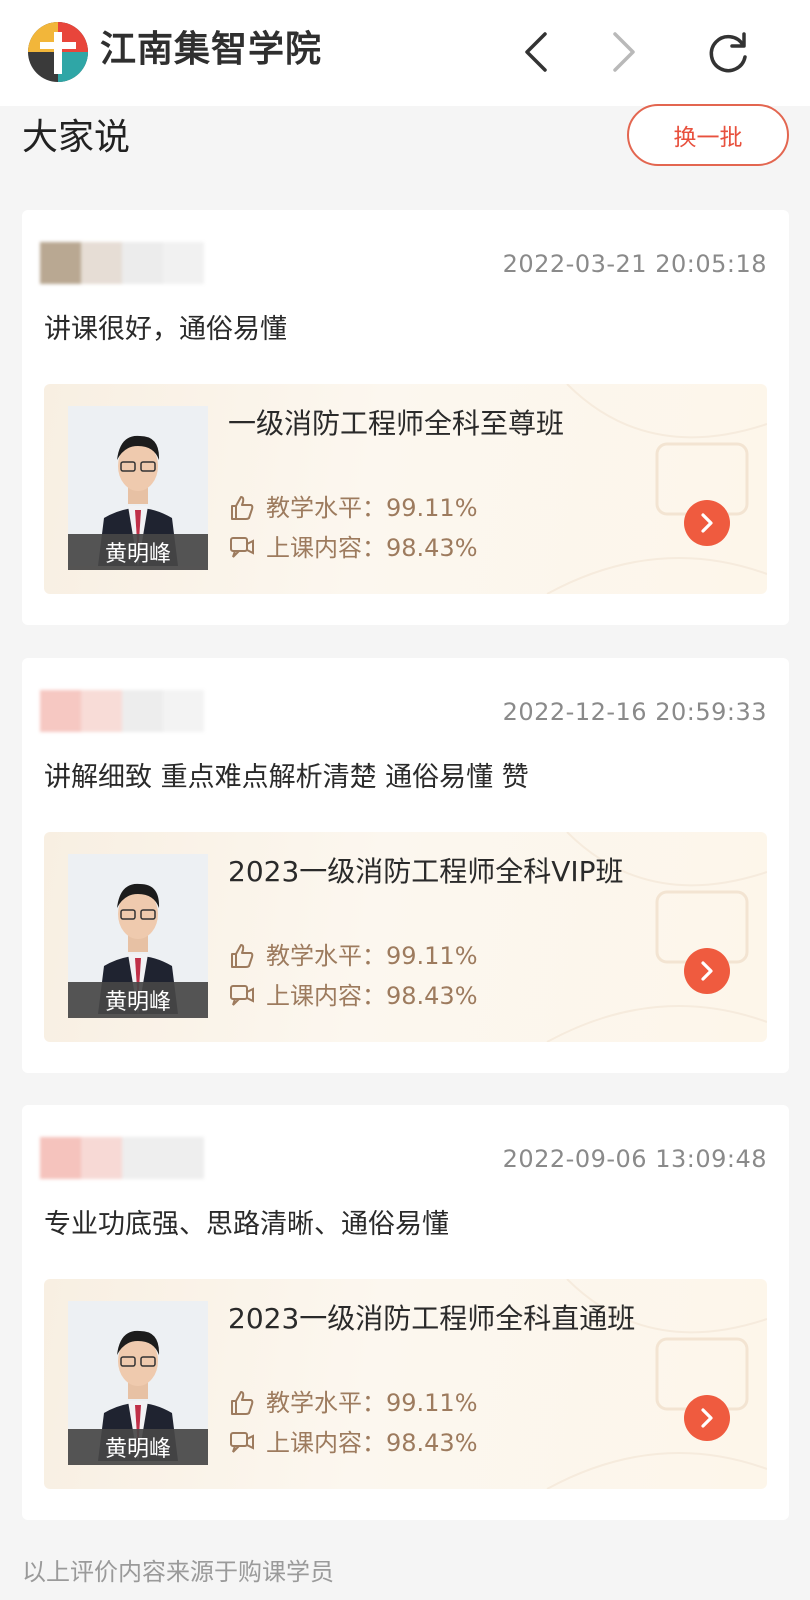 The width and height of the screenshot is (810, 1600). I want to click on back-button, so click(536, 52).